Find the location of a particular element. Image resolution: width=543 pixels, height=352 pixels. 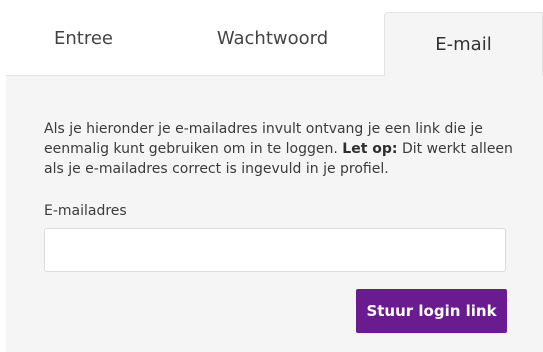

send-login-link-button: Stuur login link is located at coordinates (431, 311).